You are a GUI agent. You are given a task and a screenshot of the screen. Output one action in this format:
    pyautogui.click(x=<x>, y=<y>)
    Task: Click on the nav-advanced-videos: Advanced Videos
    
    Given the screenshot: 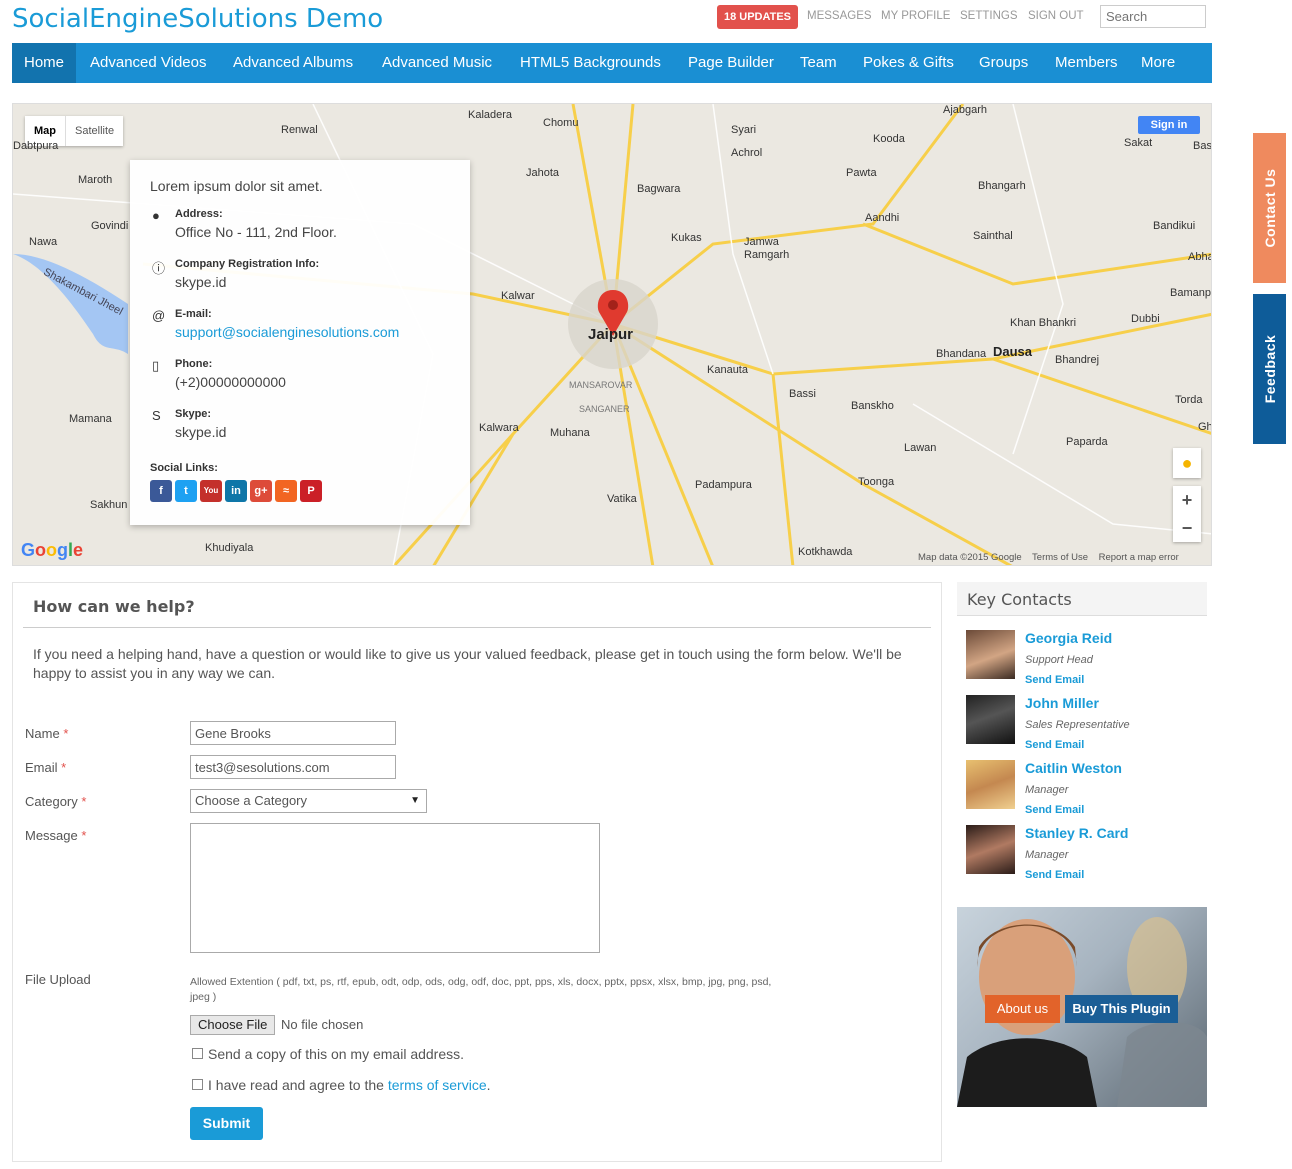 What is the action you would take?
    pyautogui.click(x=148, y=63)
    